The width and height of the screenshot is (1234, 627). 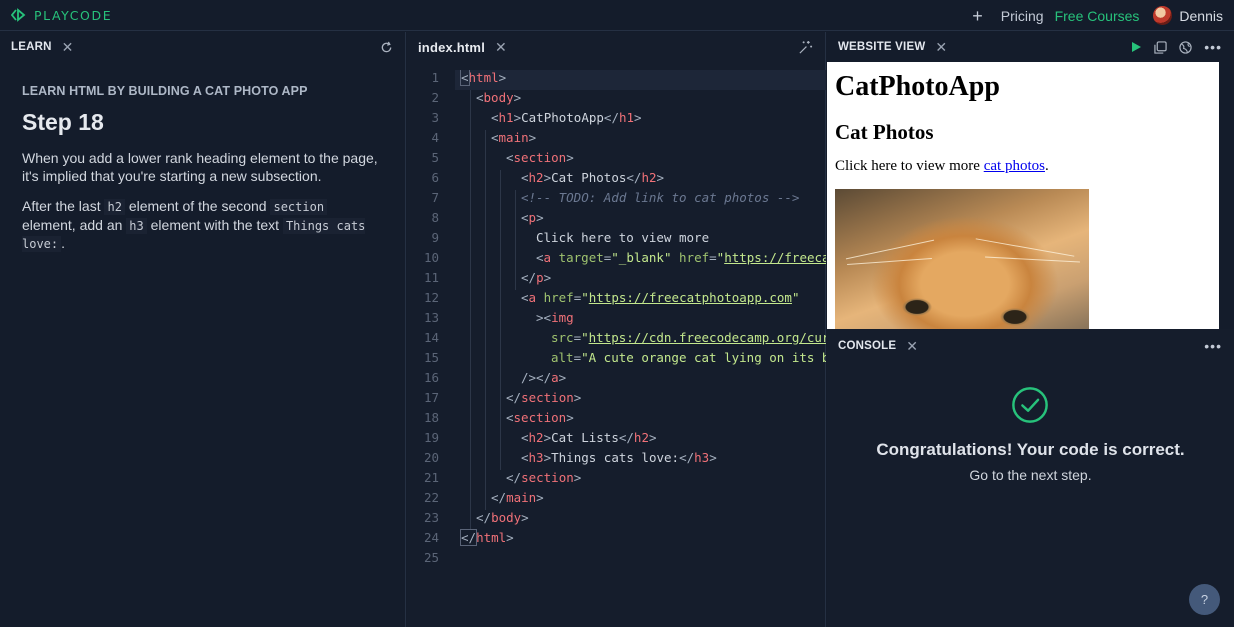 What do you see at coordinates (61, 15) in the screenshot?
I see `brand-logo: PLAYCODE` at bounding box center [61, 15].